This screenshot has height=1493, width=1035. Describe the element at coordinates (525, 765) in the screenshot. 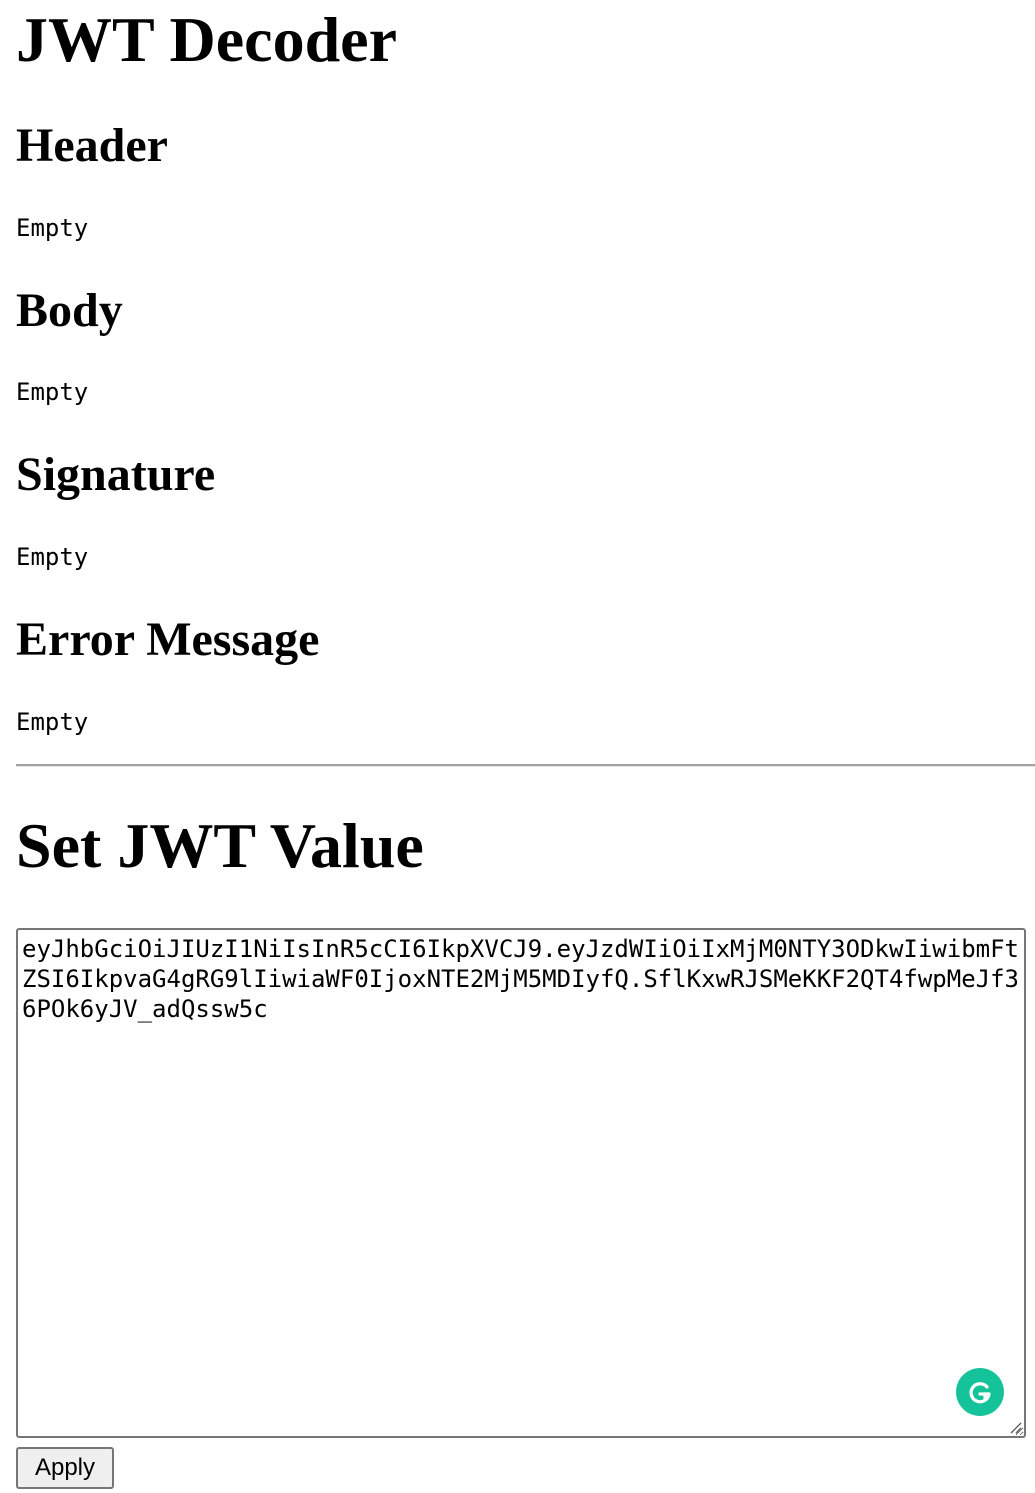

I see `horizontal-divider` at that location.